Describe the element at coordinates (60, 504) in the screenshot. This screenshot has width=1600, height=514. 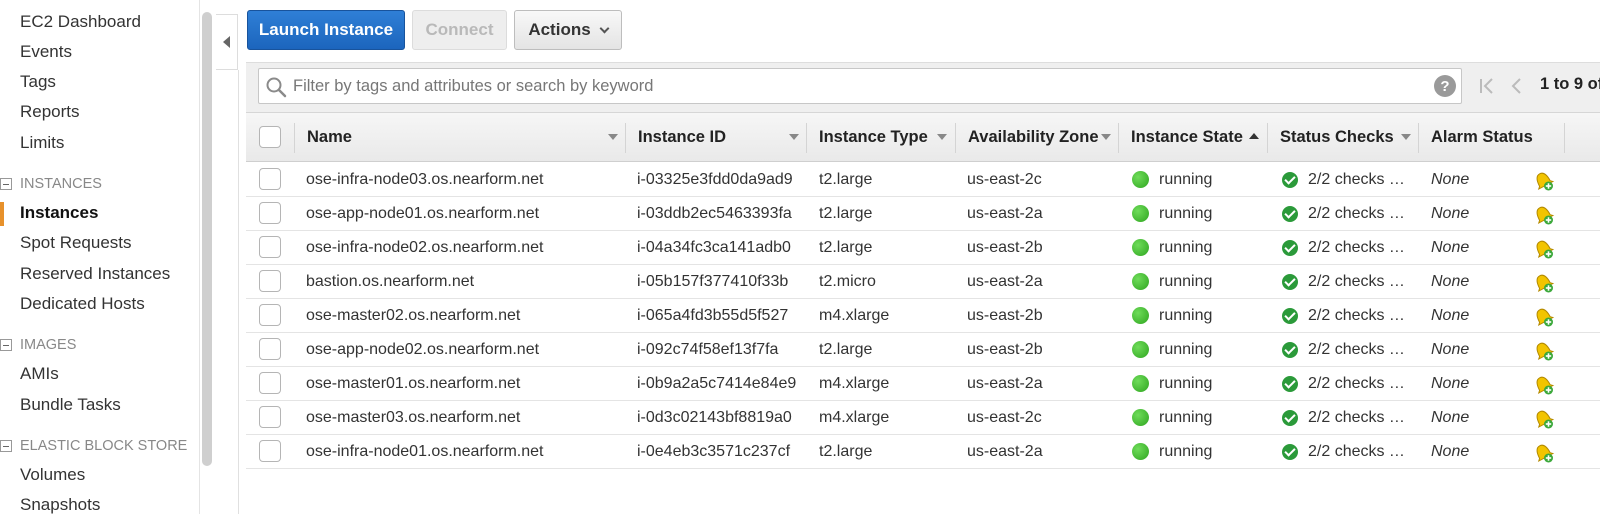
I see `sidebar-item-snapshots: Snapshots` at that location.